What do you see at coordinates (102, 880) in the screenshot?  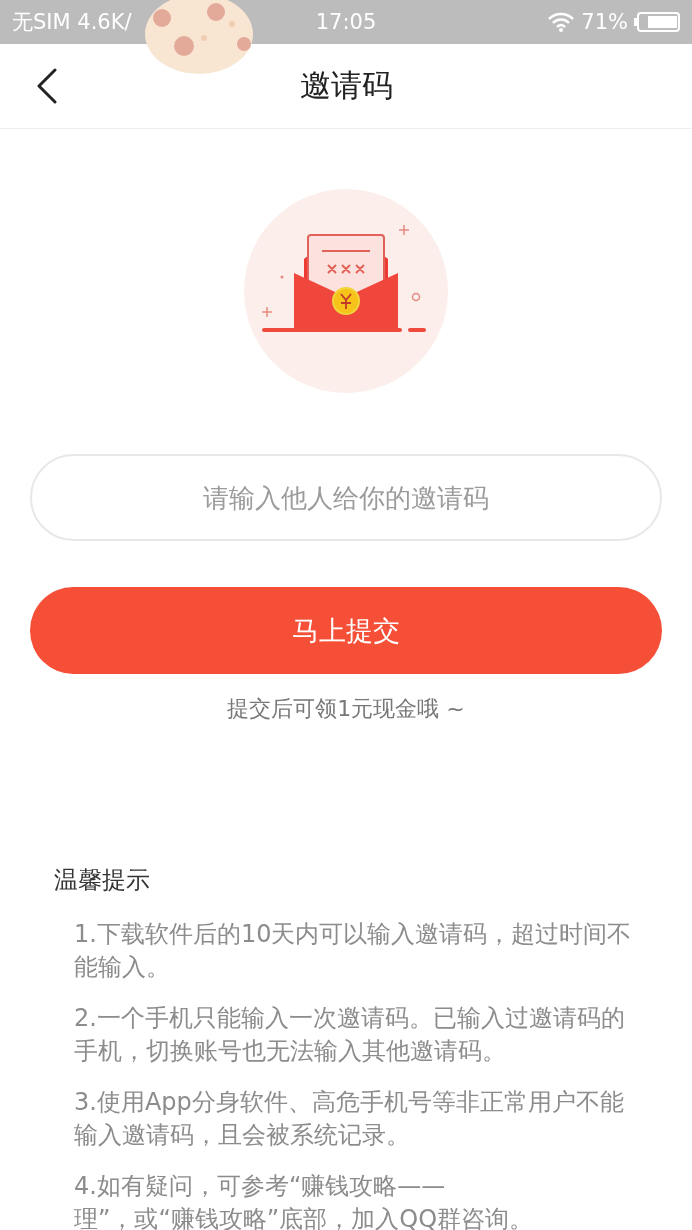 I see `tips-heading: 温馨提示` at bounding box center [102, 880].